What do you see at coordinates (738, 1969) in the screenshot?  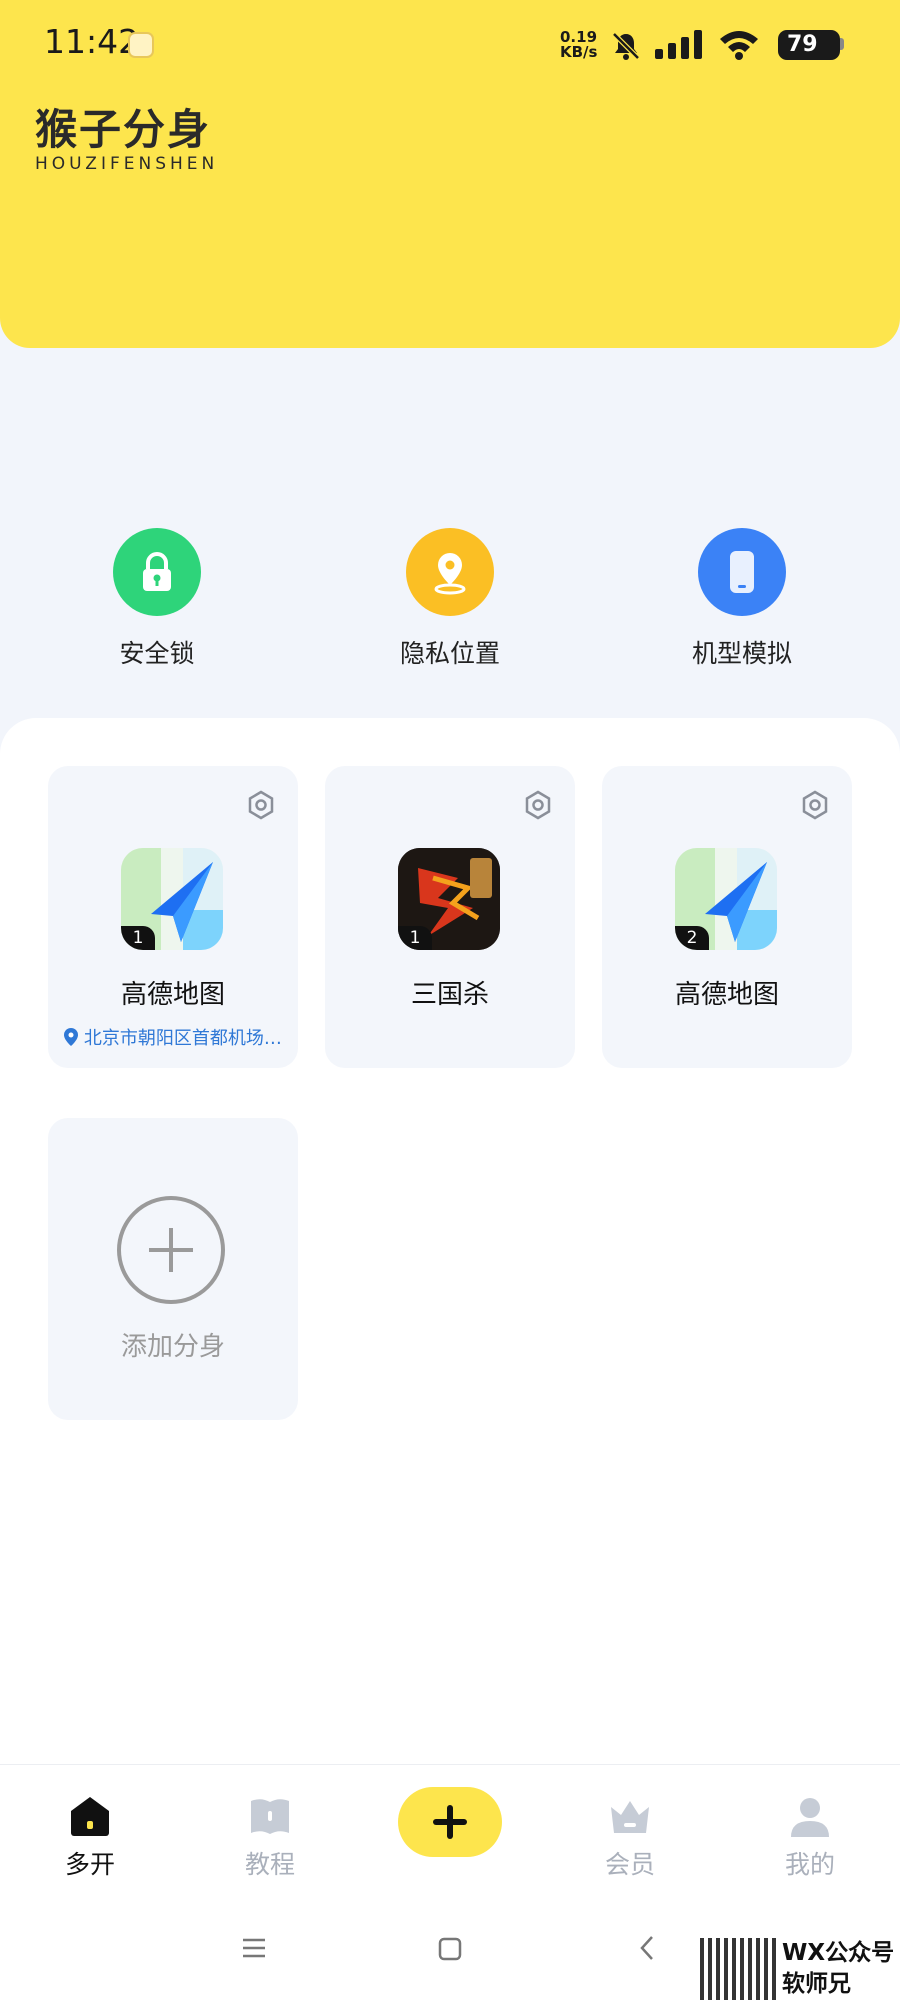 I see `qr-code-image` at bounding box center [738, 1969].